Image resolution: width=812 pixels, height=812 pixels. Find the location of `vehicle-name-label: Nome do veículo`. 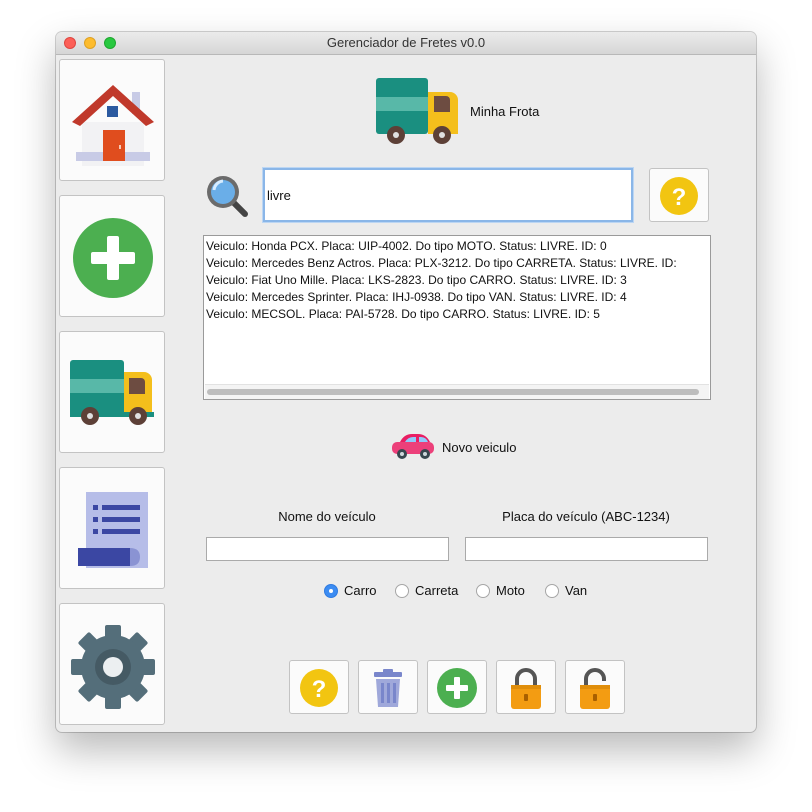

vehicle-name-label: Nome do veículo is located at coordinates (327, 516).